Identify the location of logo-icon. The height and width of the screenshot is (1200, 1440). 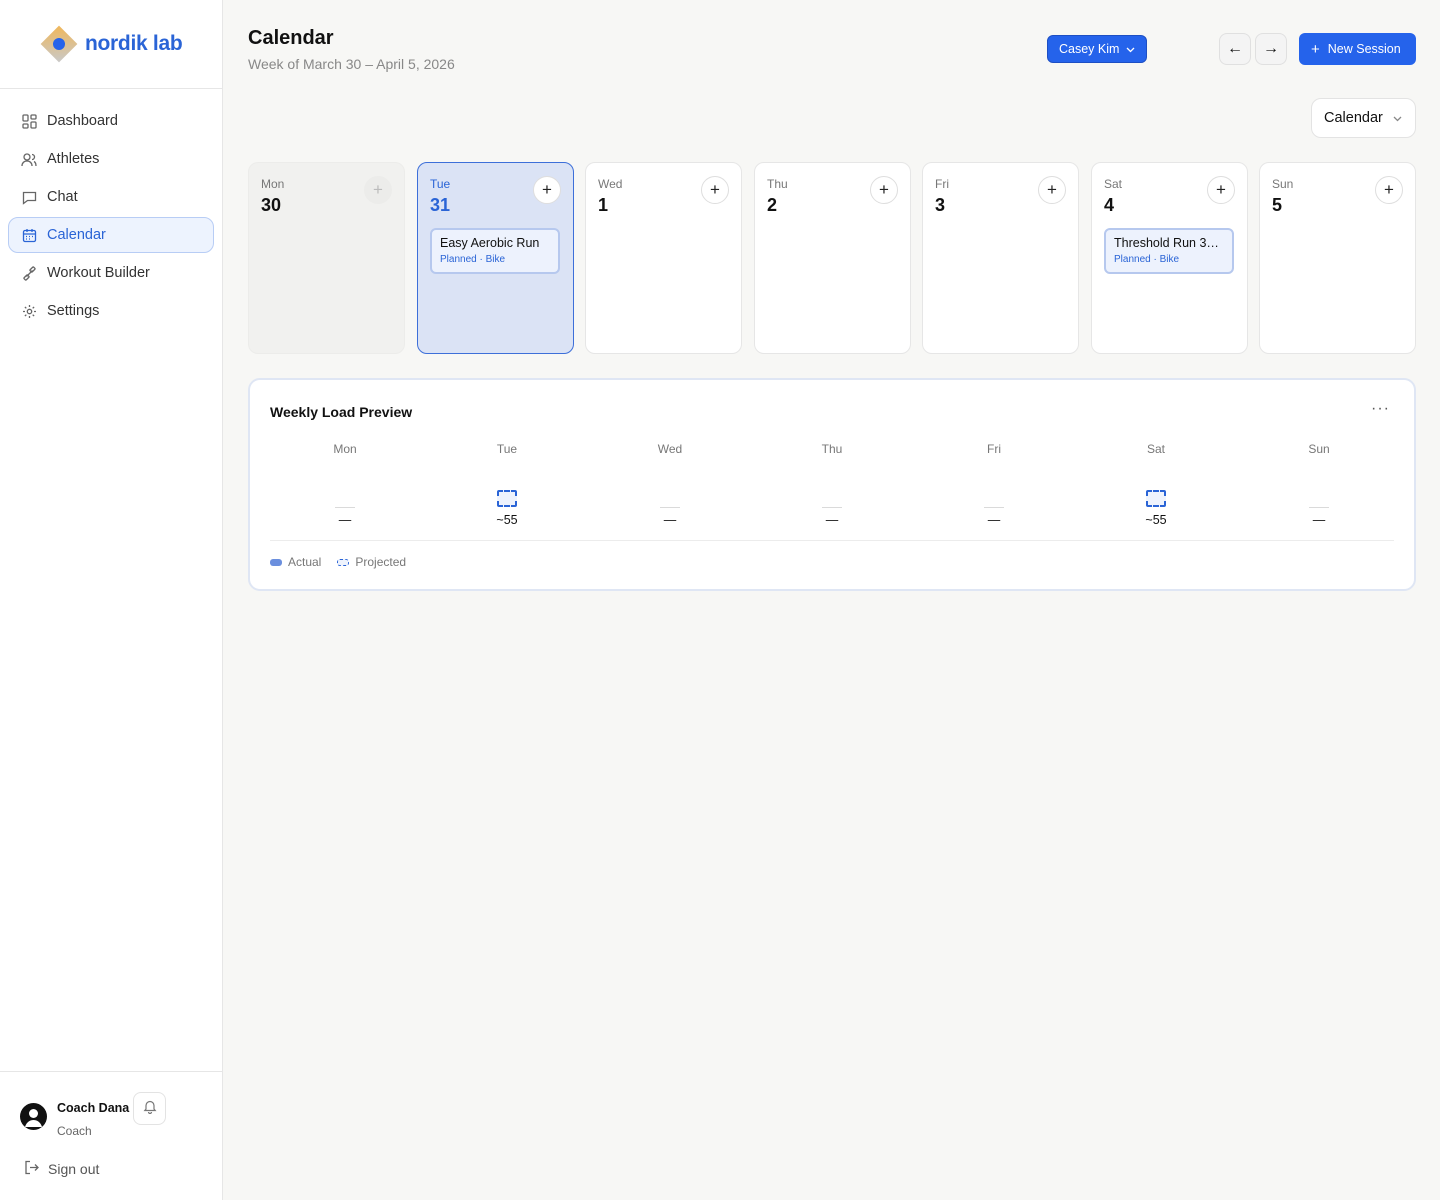
(59, 44).